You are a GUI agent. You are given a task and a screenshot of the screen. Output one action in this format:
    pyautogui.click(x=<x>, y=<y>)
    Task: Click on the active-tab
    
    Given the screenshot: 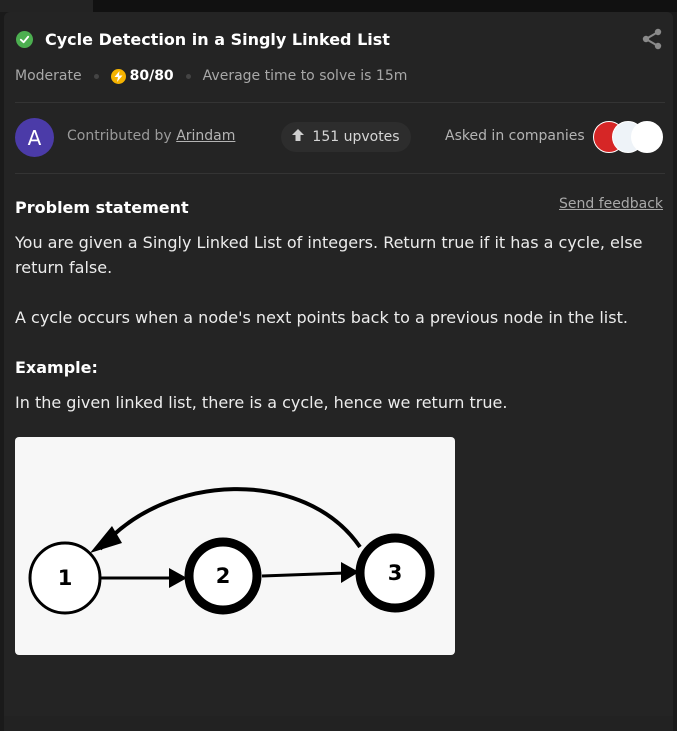 What is the action you would take?
    pyautogui.click(x=46, y=6)
    